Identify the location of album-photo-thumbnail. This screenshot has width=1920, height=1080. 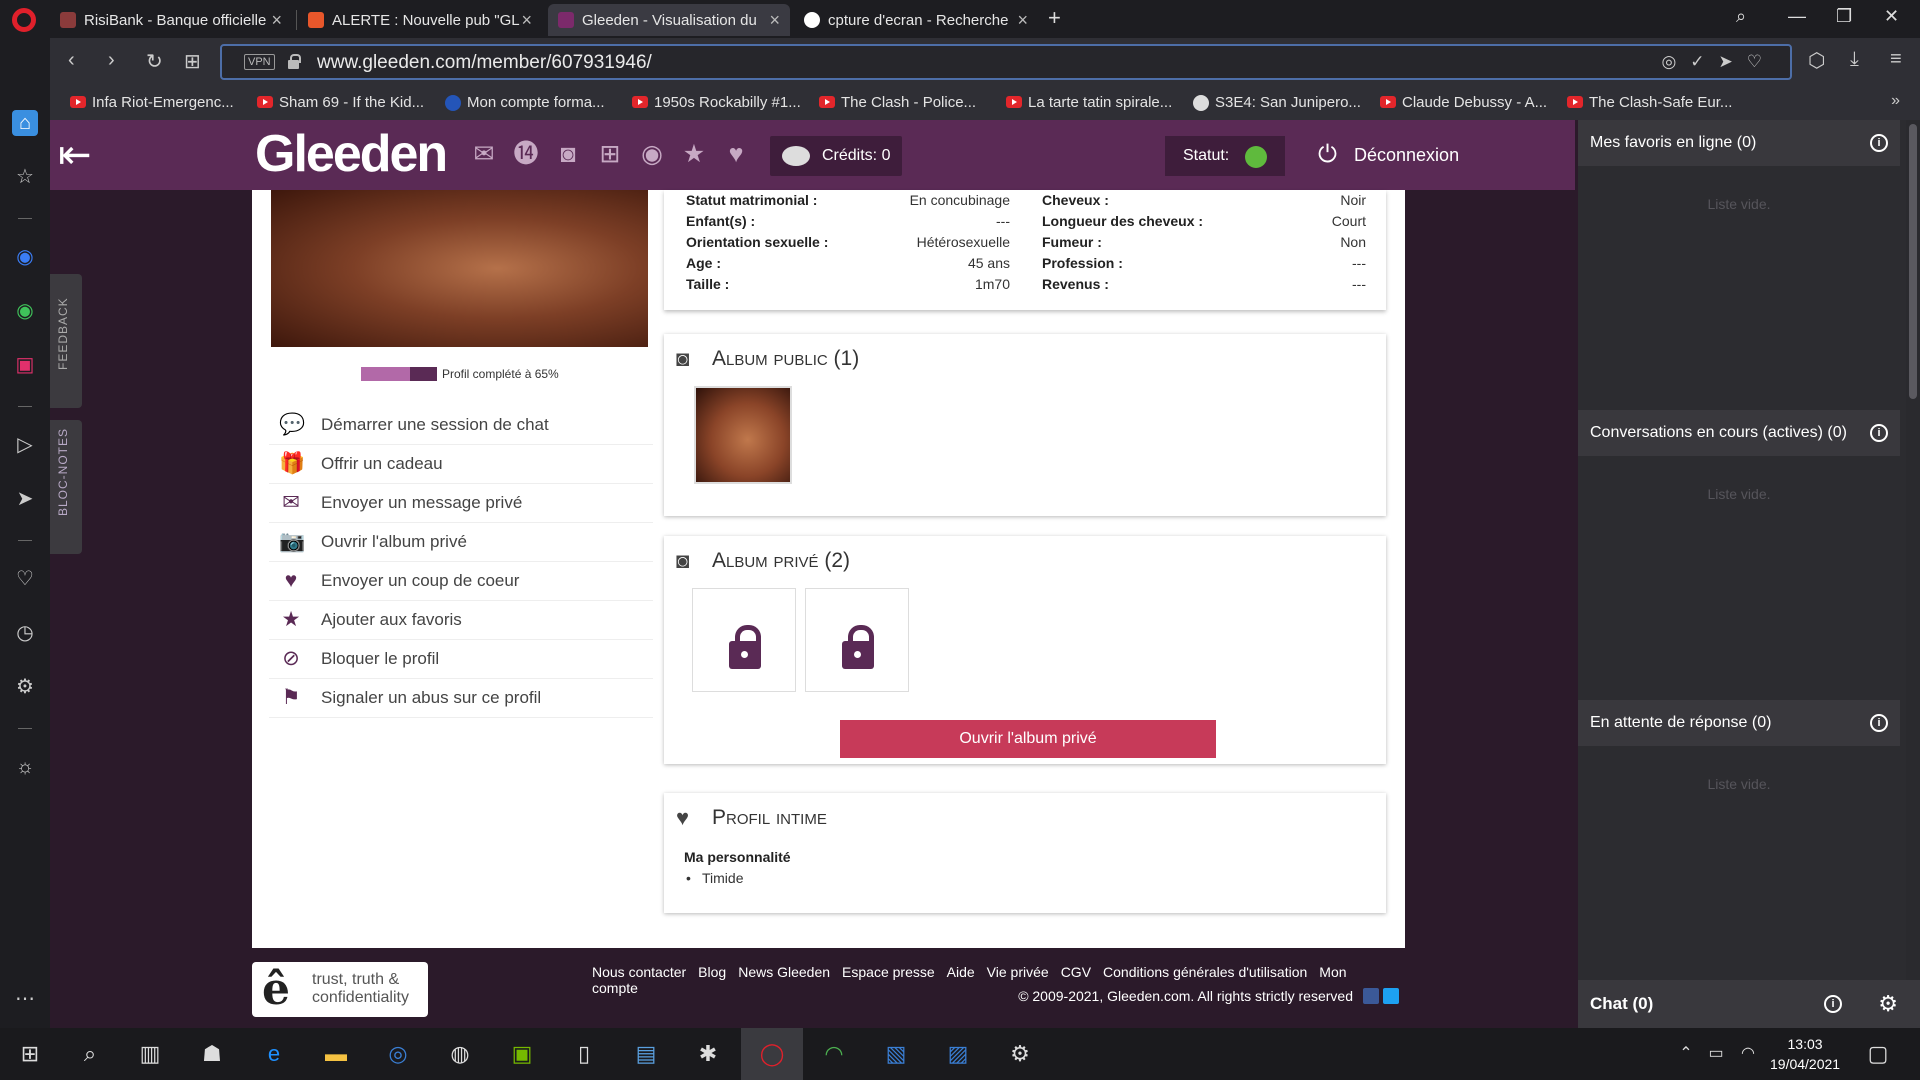
(743, 435).